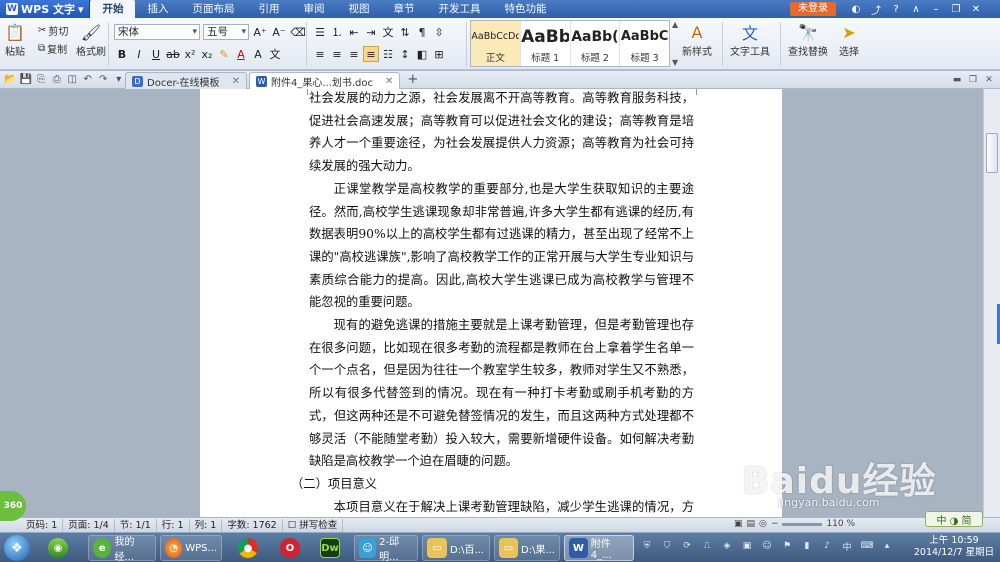  What do you see at coordinates (320, 32) in the screenshot?
I see `bullets-icon: ☰` at bounding box center [320, 32].